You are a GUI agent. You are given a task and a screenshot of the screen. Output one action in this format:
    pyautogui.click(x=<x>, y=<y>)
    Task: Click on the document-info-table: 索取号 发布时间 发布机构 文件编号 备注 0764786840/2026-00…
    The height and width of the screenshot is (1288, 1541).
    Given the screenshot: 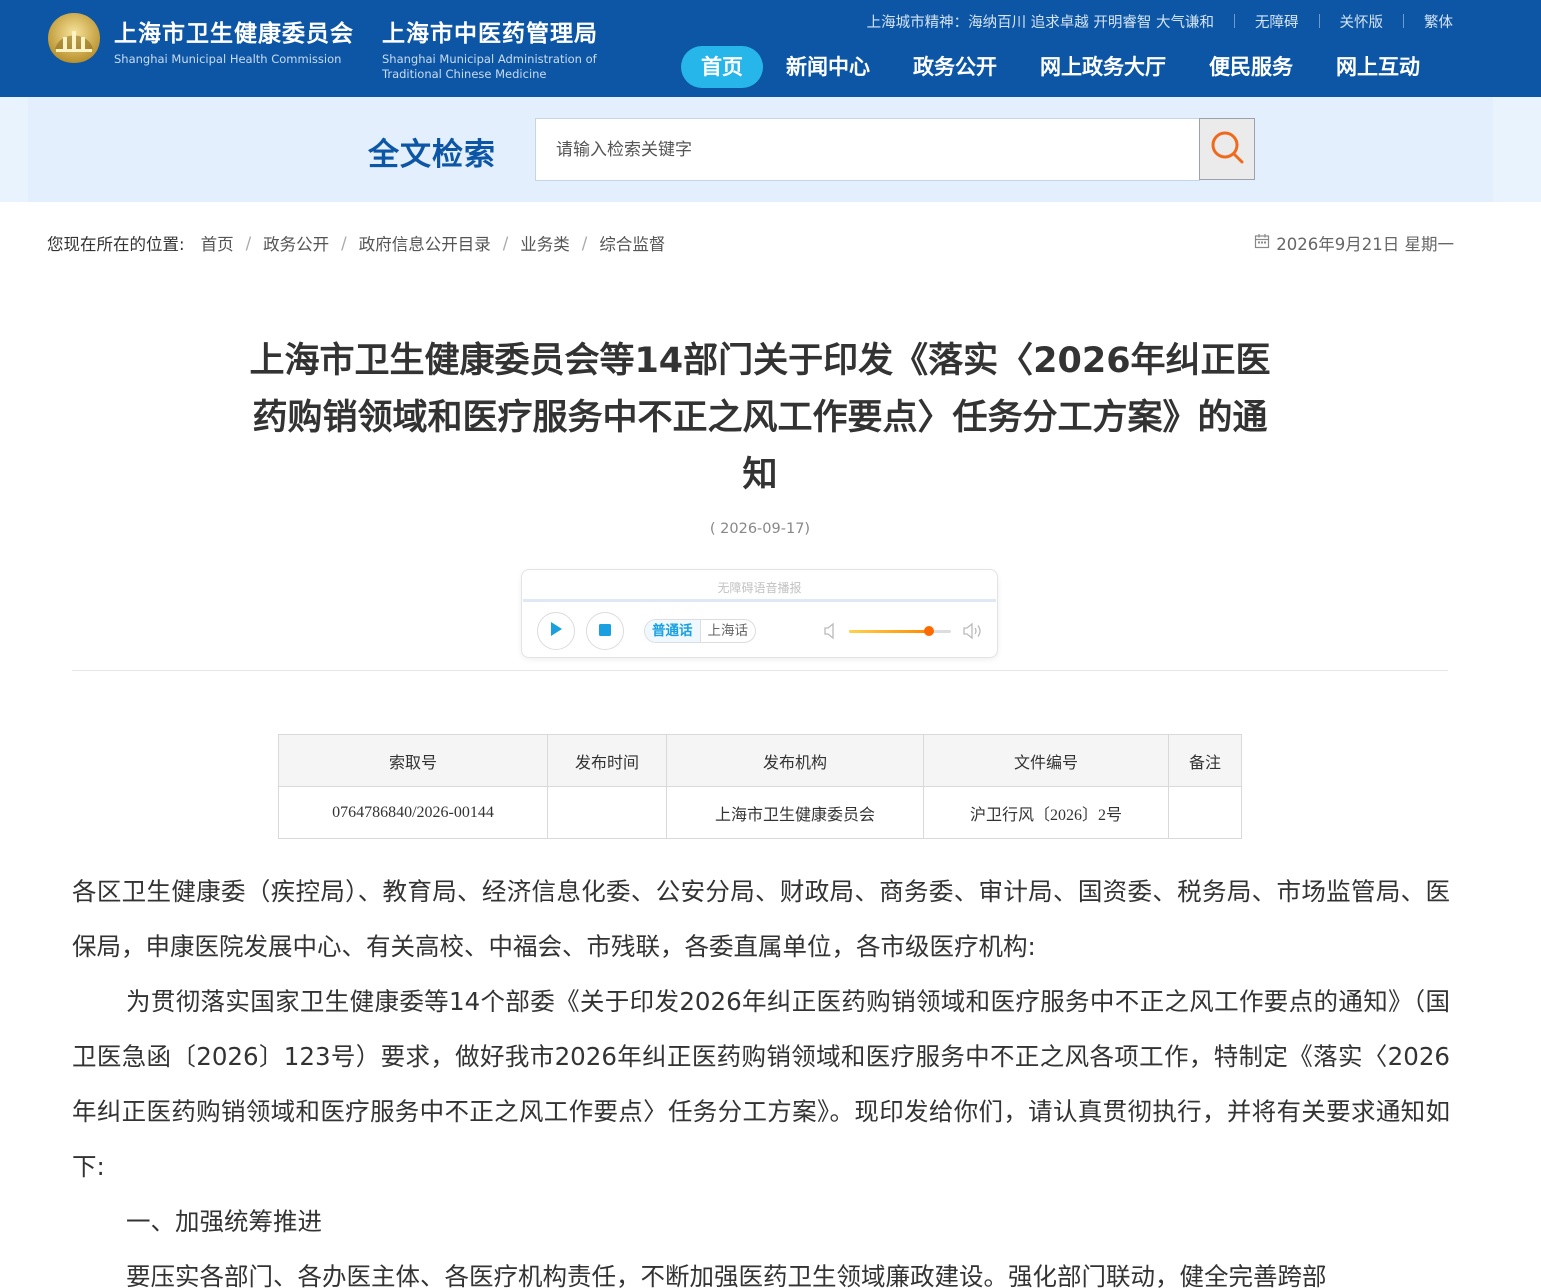 What is the action you would take?
    pyautogui.click(x=760, y=786)
    